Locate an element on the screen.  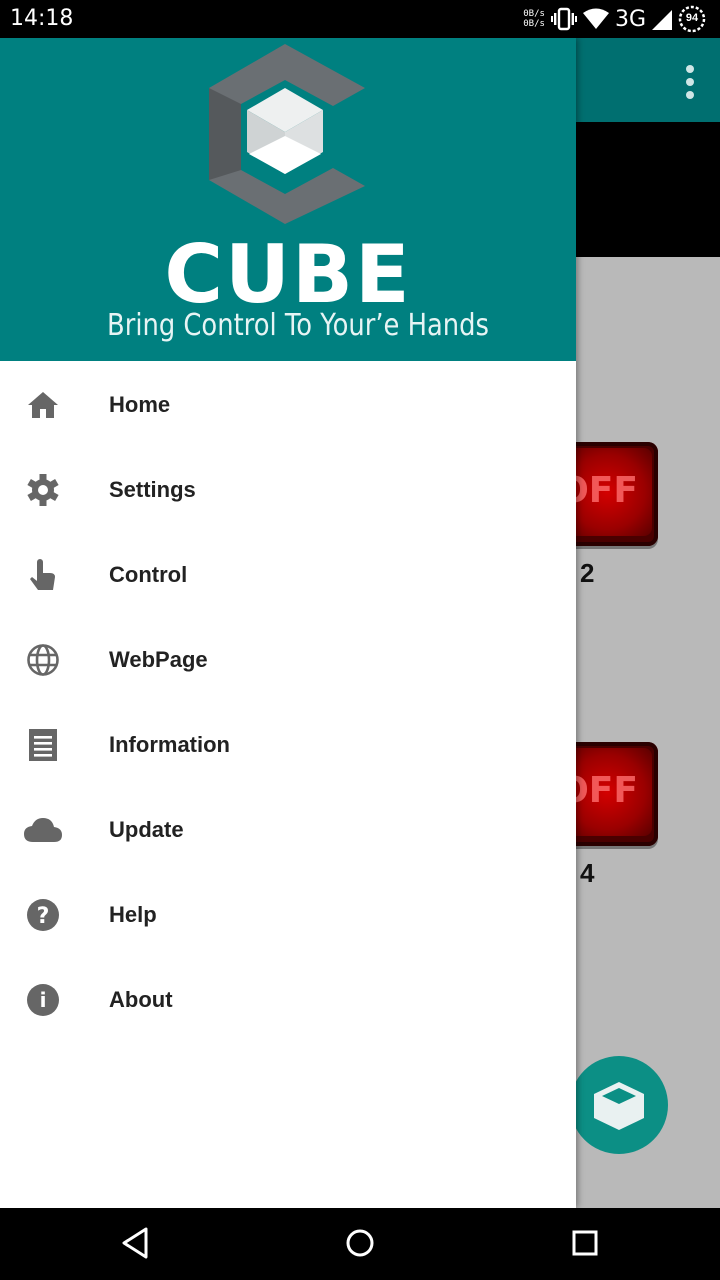
menu-item-settings: Settings is located at coordinates (288, 489).